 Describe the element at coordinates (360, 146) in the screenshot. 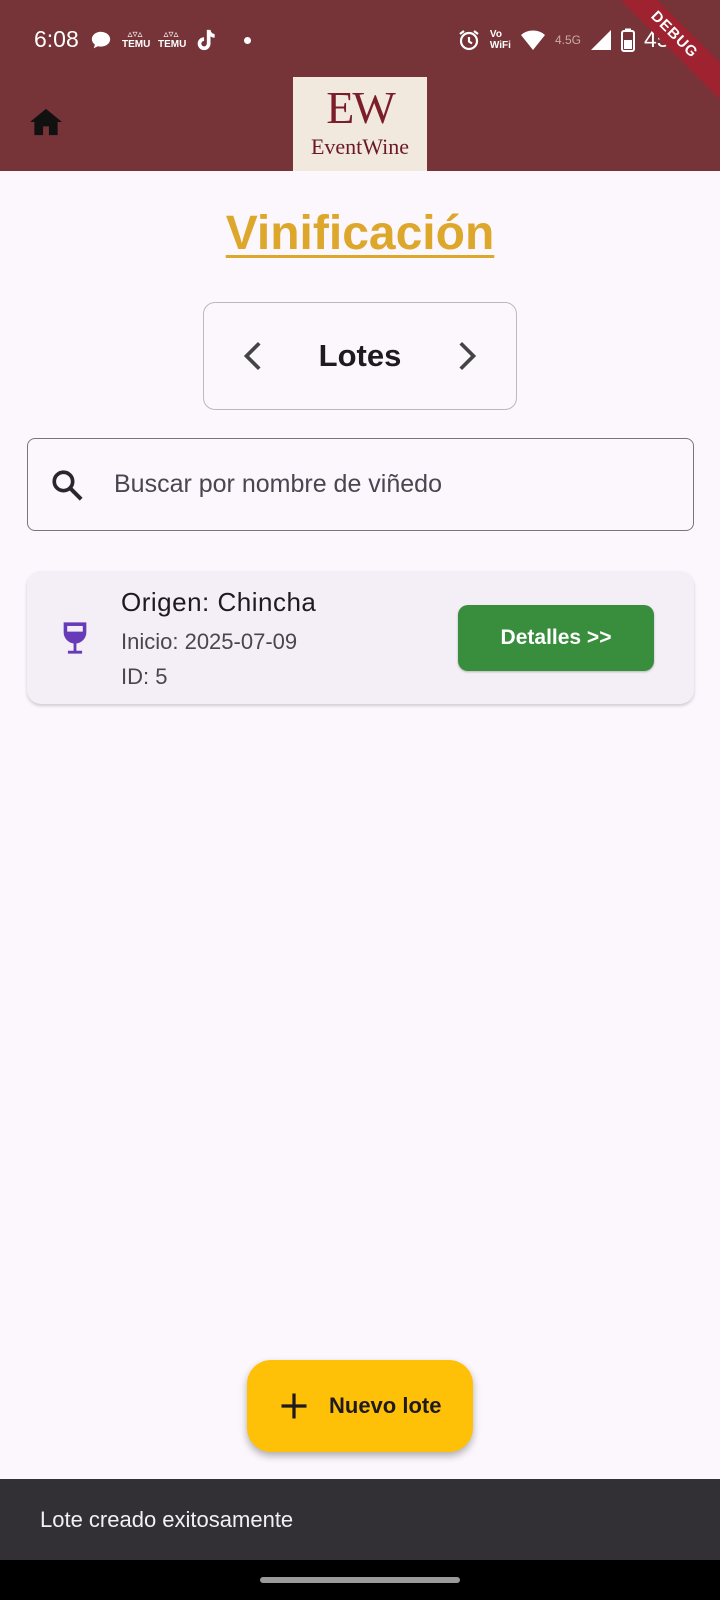

I see `logo-name: EventWine` at that location.